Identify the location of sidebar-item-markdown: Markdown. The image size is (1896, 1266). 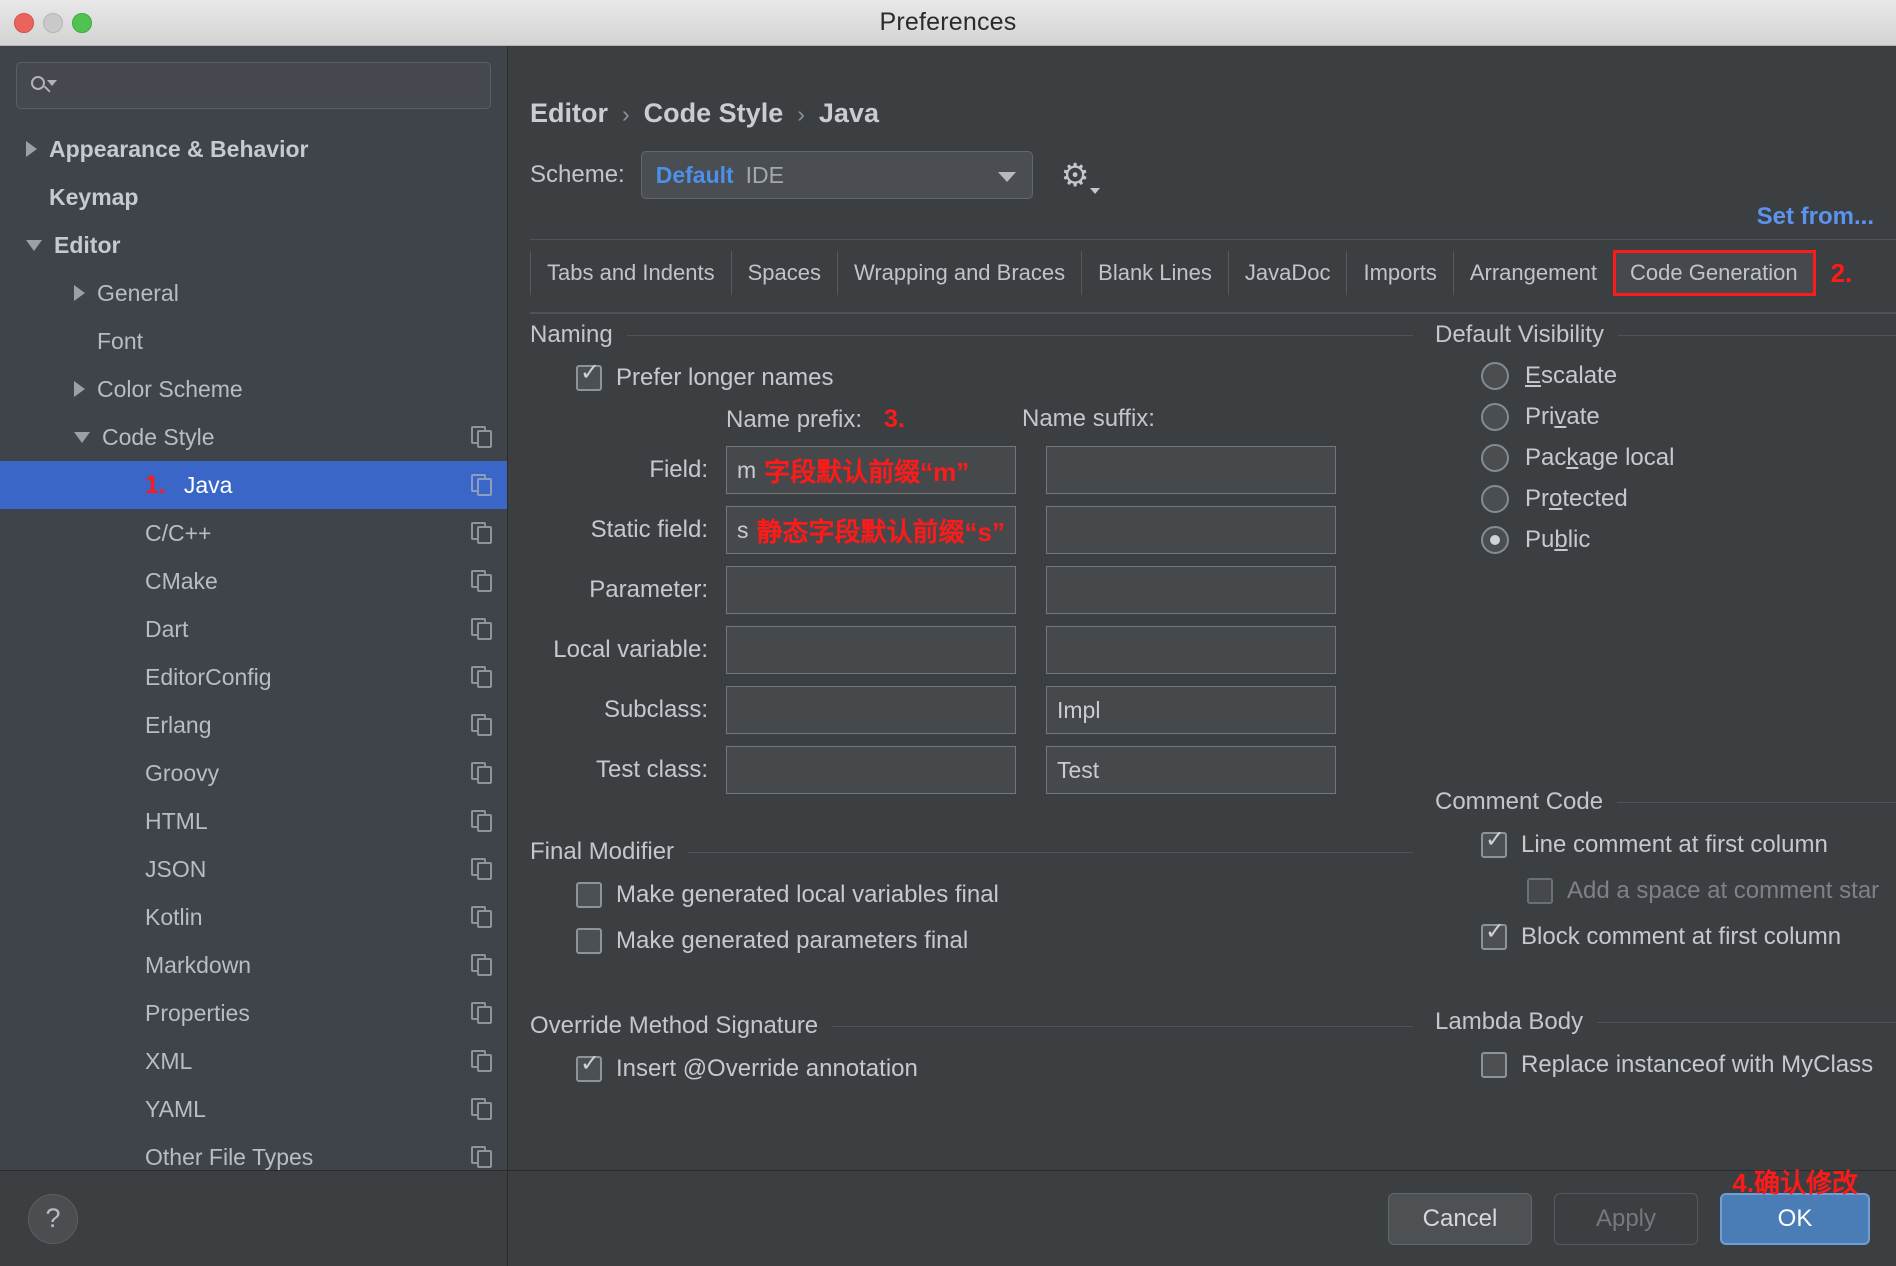
(253, 965).